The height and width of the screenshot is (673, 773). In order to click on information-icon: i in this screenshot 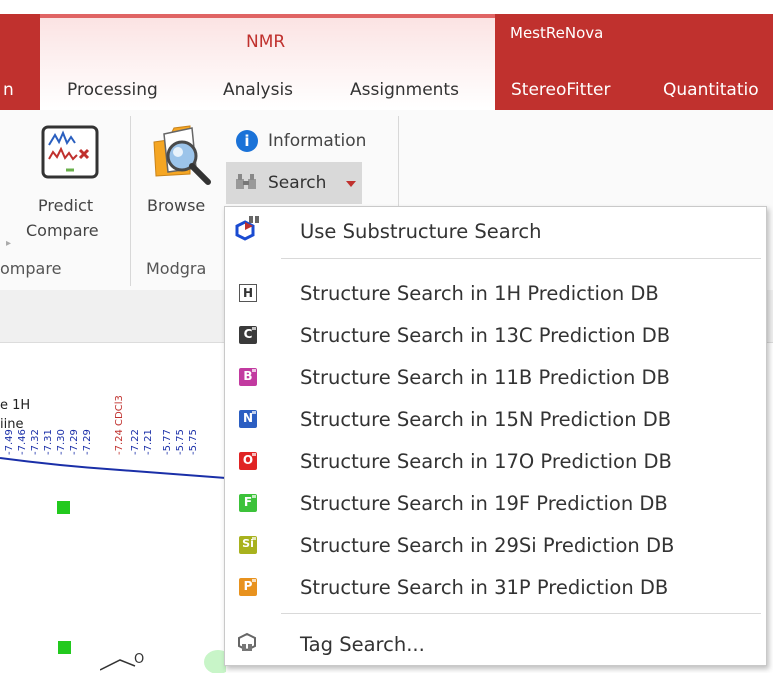, I will do `click(247, 141)`.